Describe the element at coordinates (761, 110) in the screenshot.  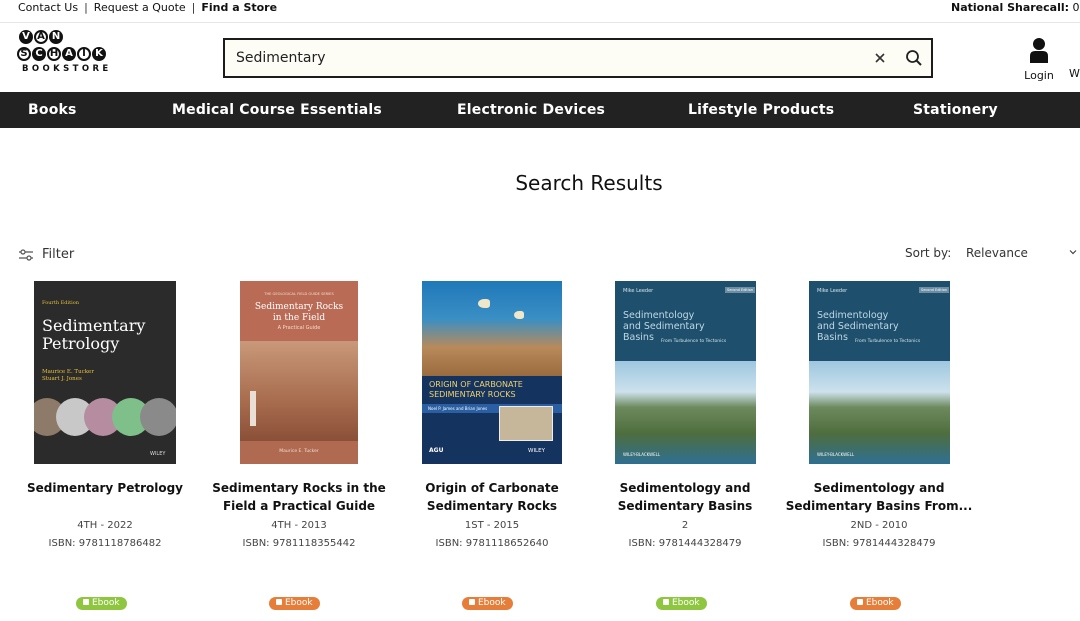
I see `nav-item-lifestyle-products: Lifestyle Products` at that location.